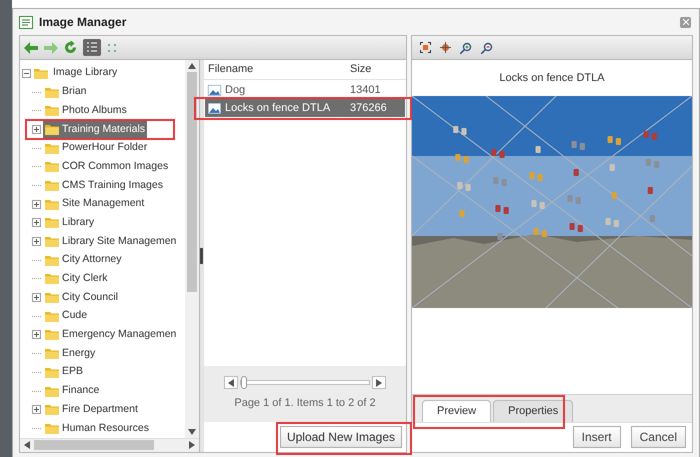 This screenshot has height=457, width=700. Describe the element at coordinates (487, 48) in the screenshot. I see `zoom-out-icon` at that location.